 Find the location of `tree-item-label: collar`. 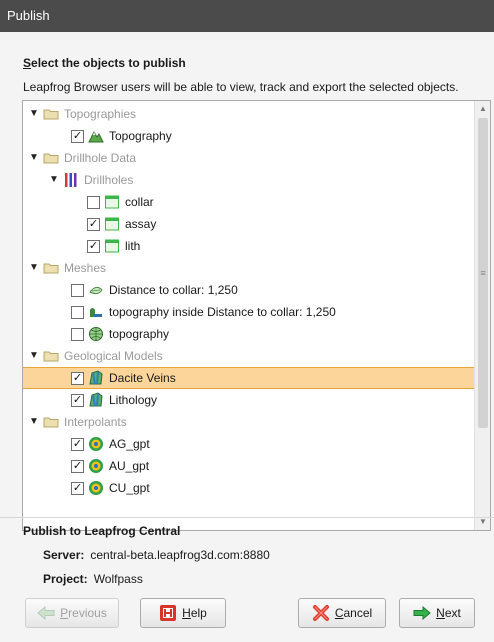

tree-item-label: collar is located at coordinates (139, 202).